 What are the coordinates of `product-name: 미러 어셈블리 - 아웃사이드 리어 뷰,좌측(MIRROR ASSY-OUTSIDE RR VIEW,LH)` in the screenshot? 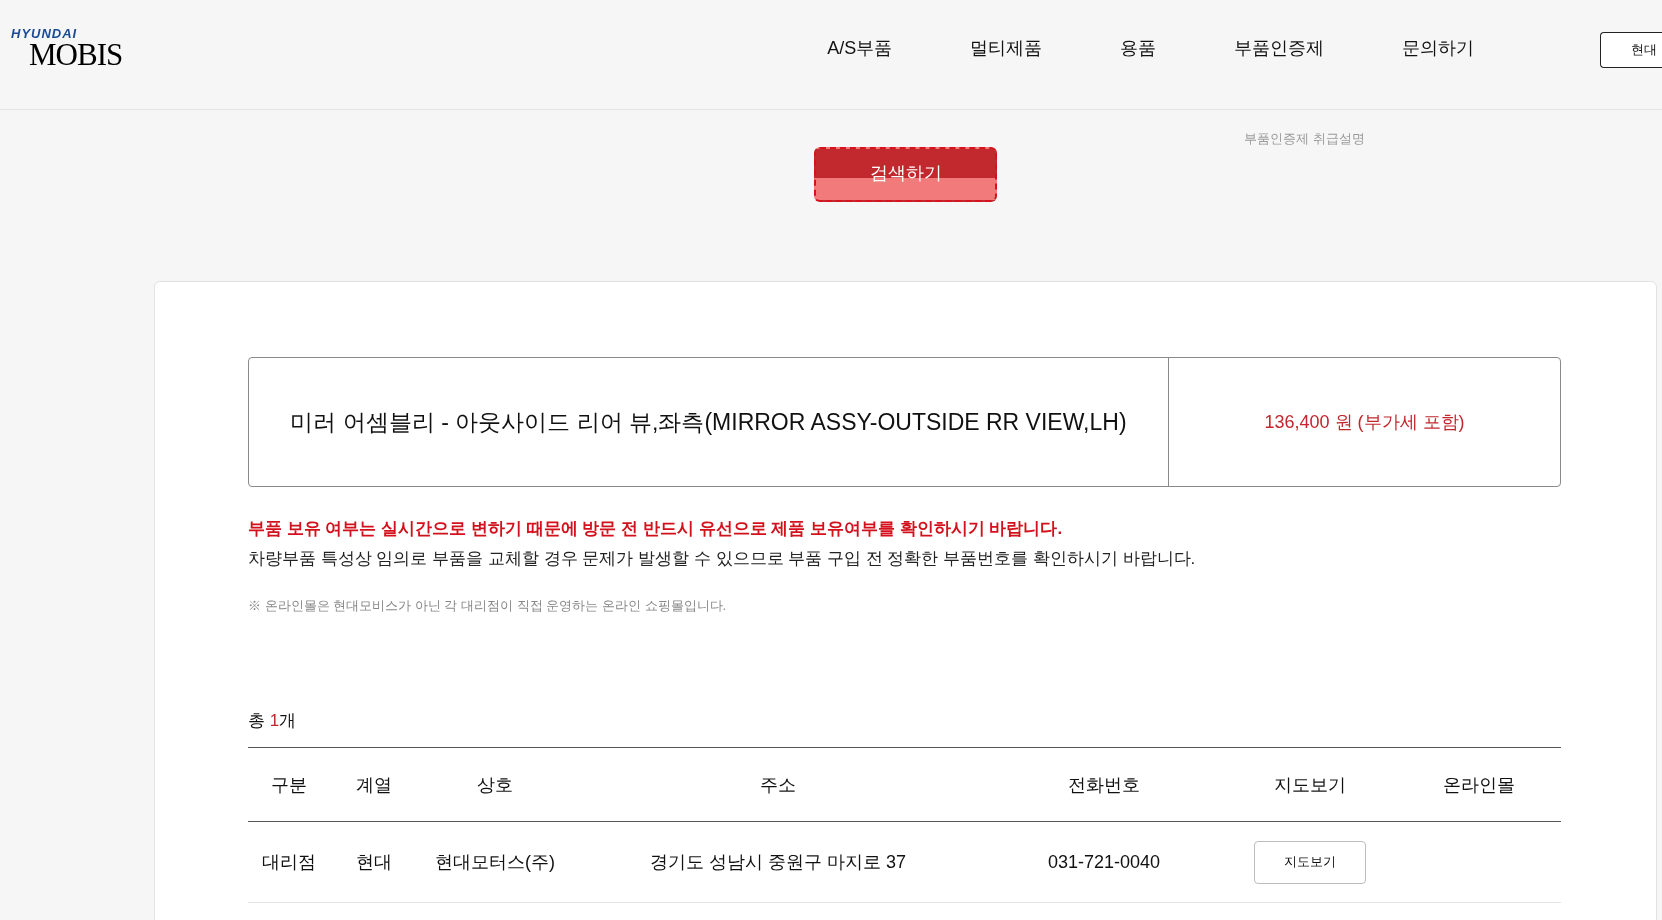 It's located at (708, 422).